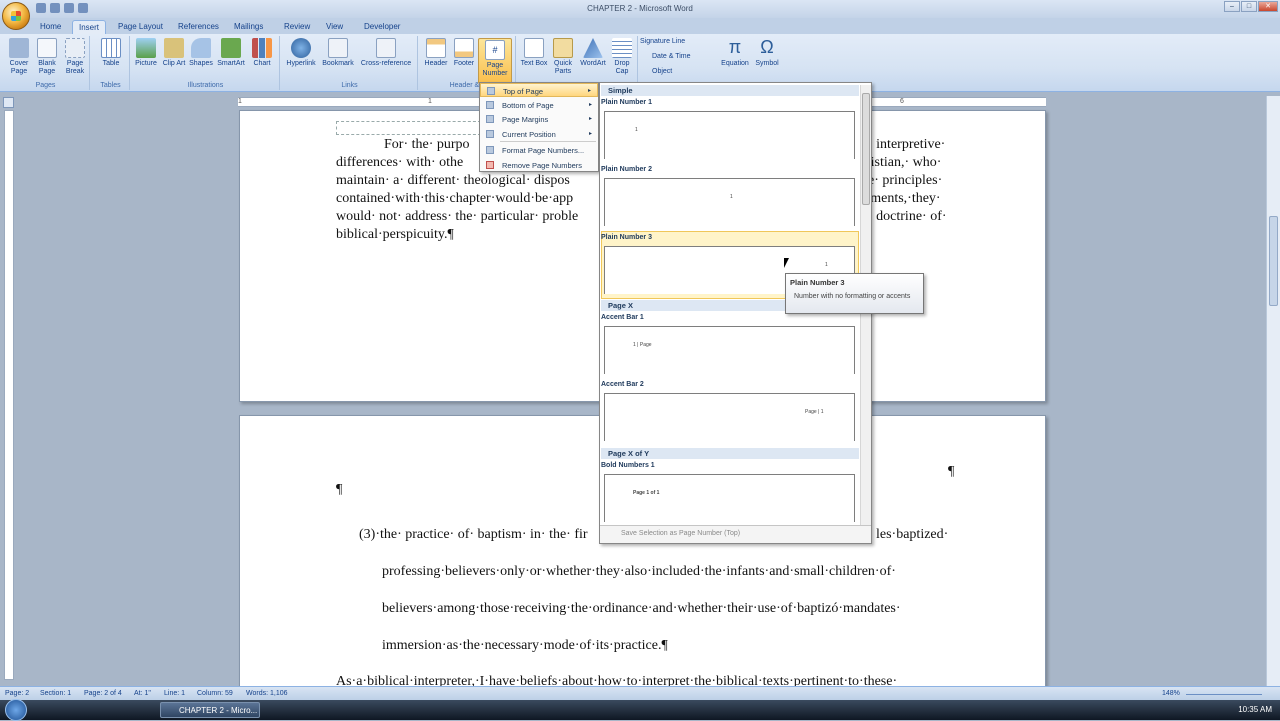  What do you see at coordinates (852, 296) in the screenshot?
I see `tooltip-description: Number with no formatting or accents` at bounding box center [852, 296].